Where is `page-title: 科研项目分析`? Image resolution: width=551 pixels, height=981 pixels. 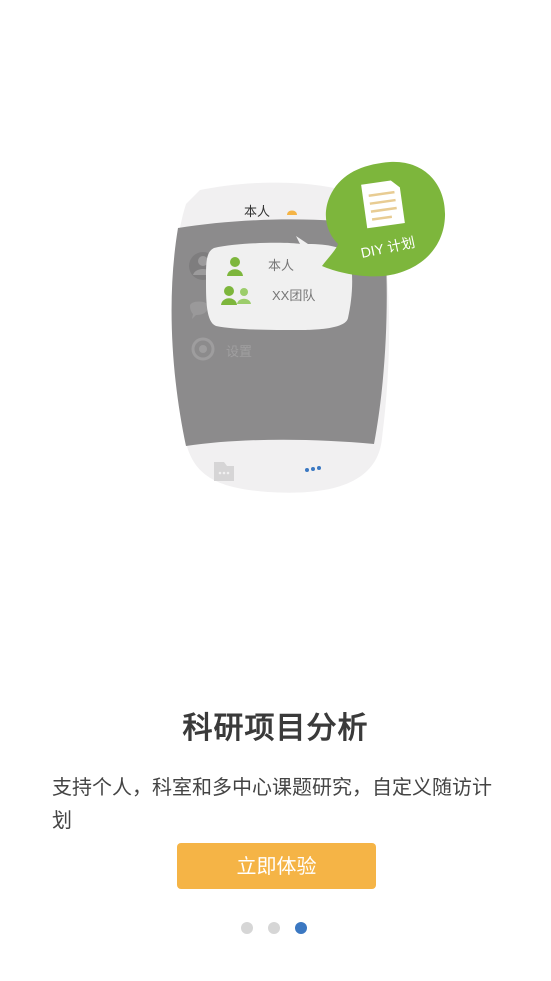 page-title: 科研项目分析 is located at coordinates (275, 728).